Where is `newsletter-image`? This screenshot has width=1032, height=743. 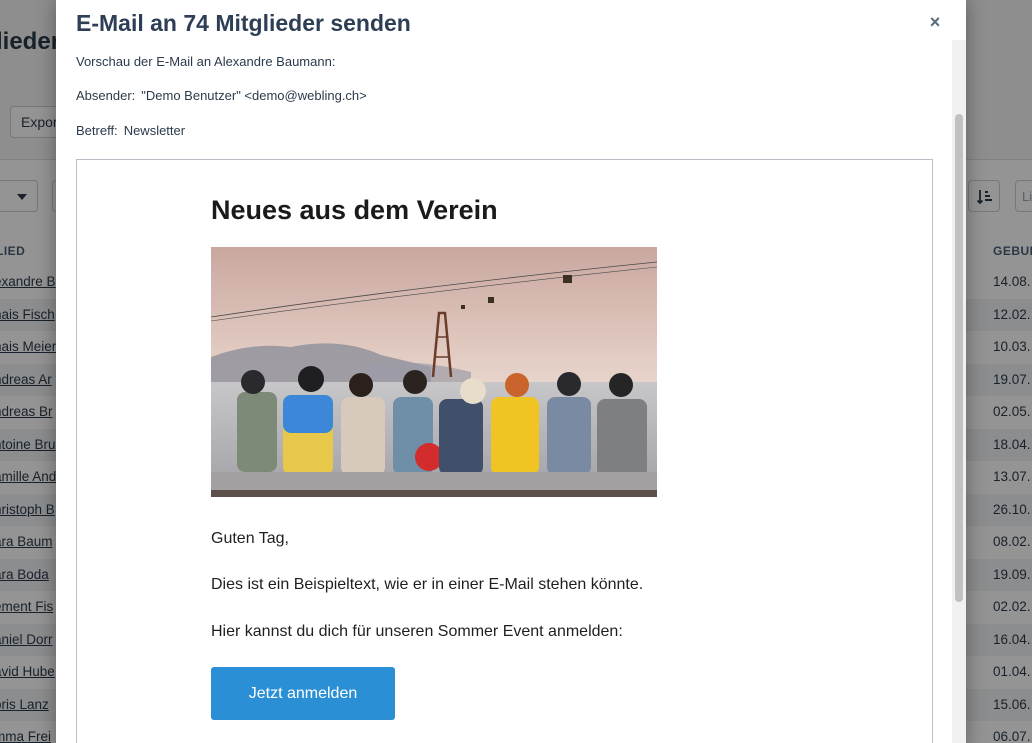
newsletter-image is located at coordinates (434, 372).